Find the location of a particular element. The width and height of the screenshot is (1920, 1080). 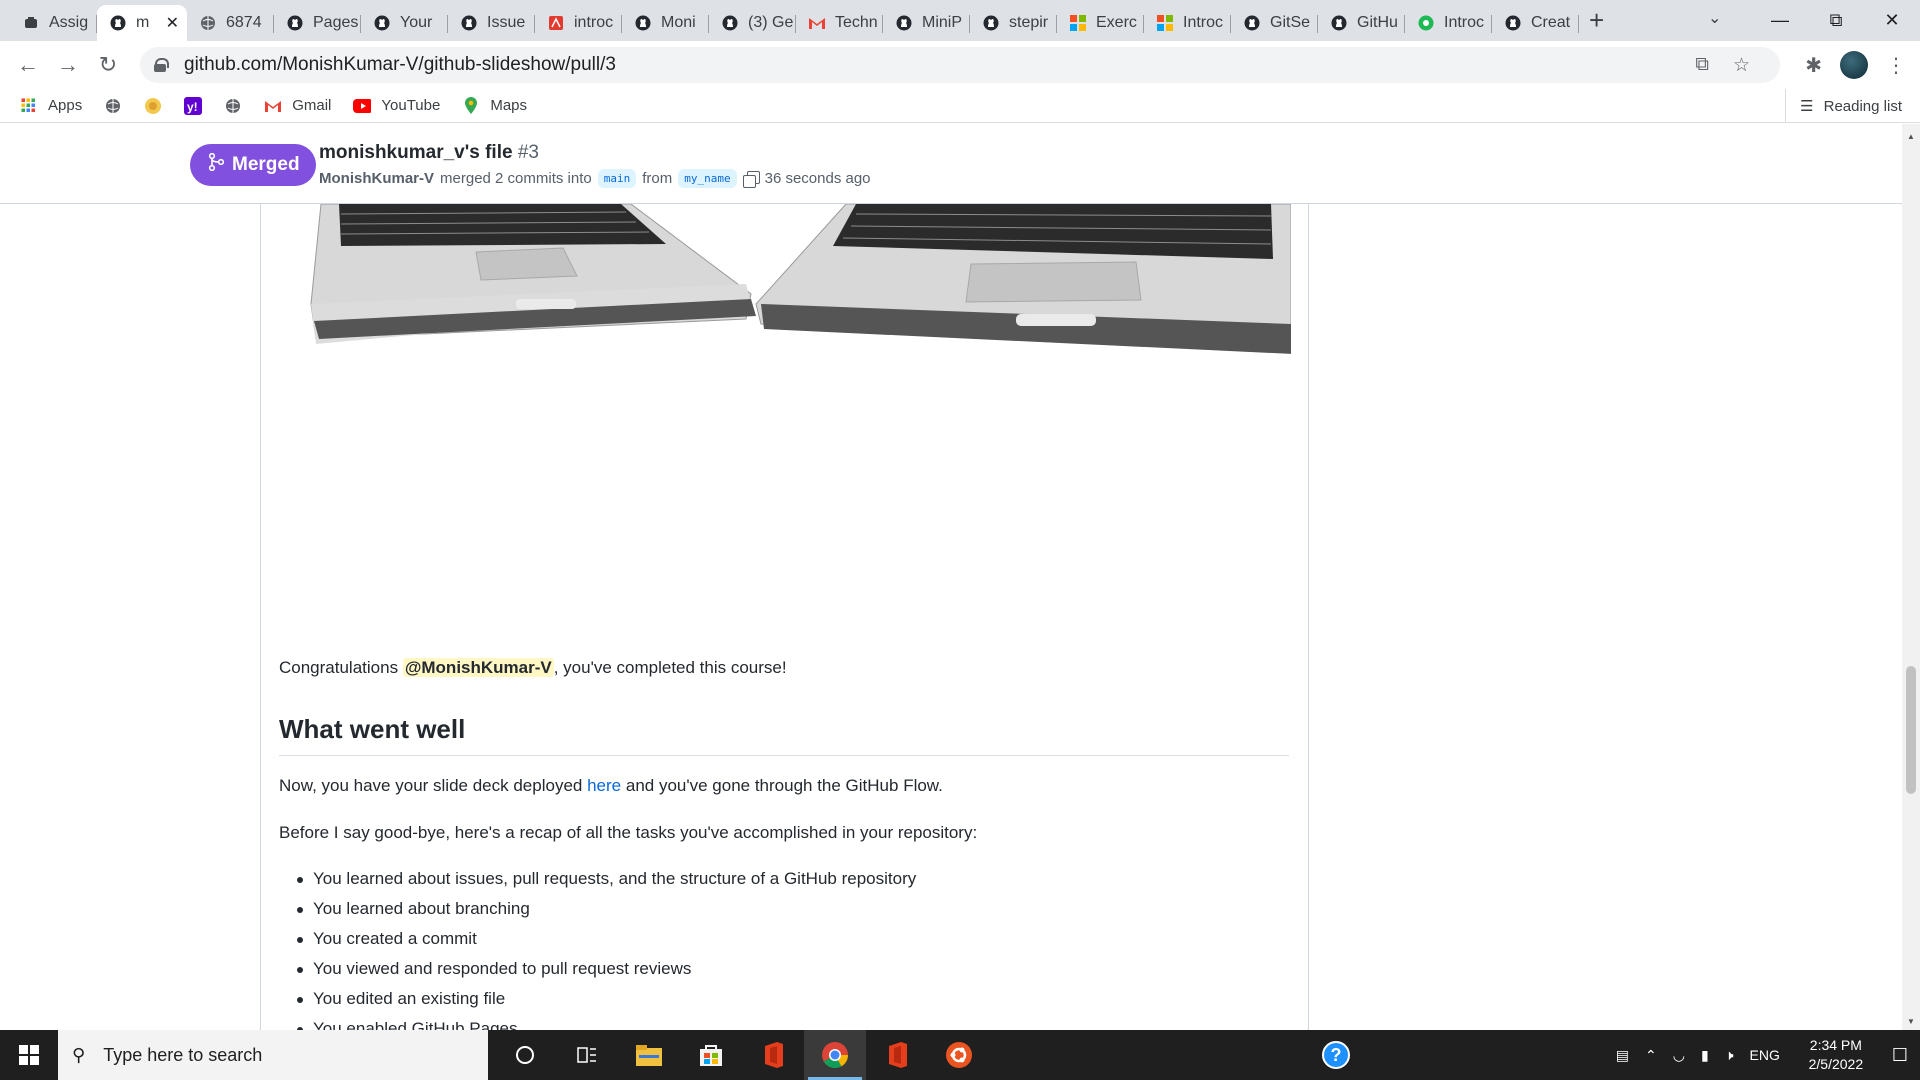

tab-label: GitHu is located at coordinates (1377, 22).